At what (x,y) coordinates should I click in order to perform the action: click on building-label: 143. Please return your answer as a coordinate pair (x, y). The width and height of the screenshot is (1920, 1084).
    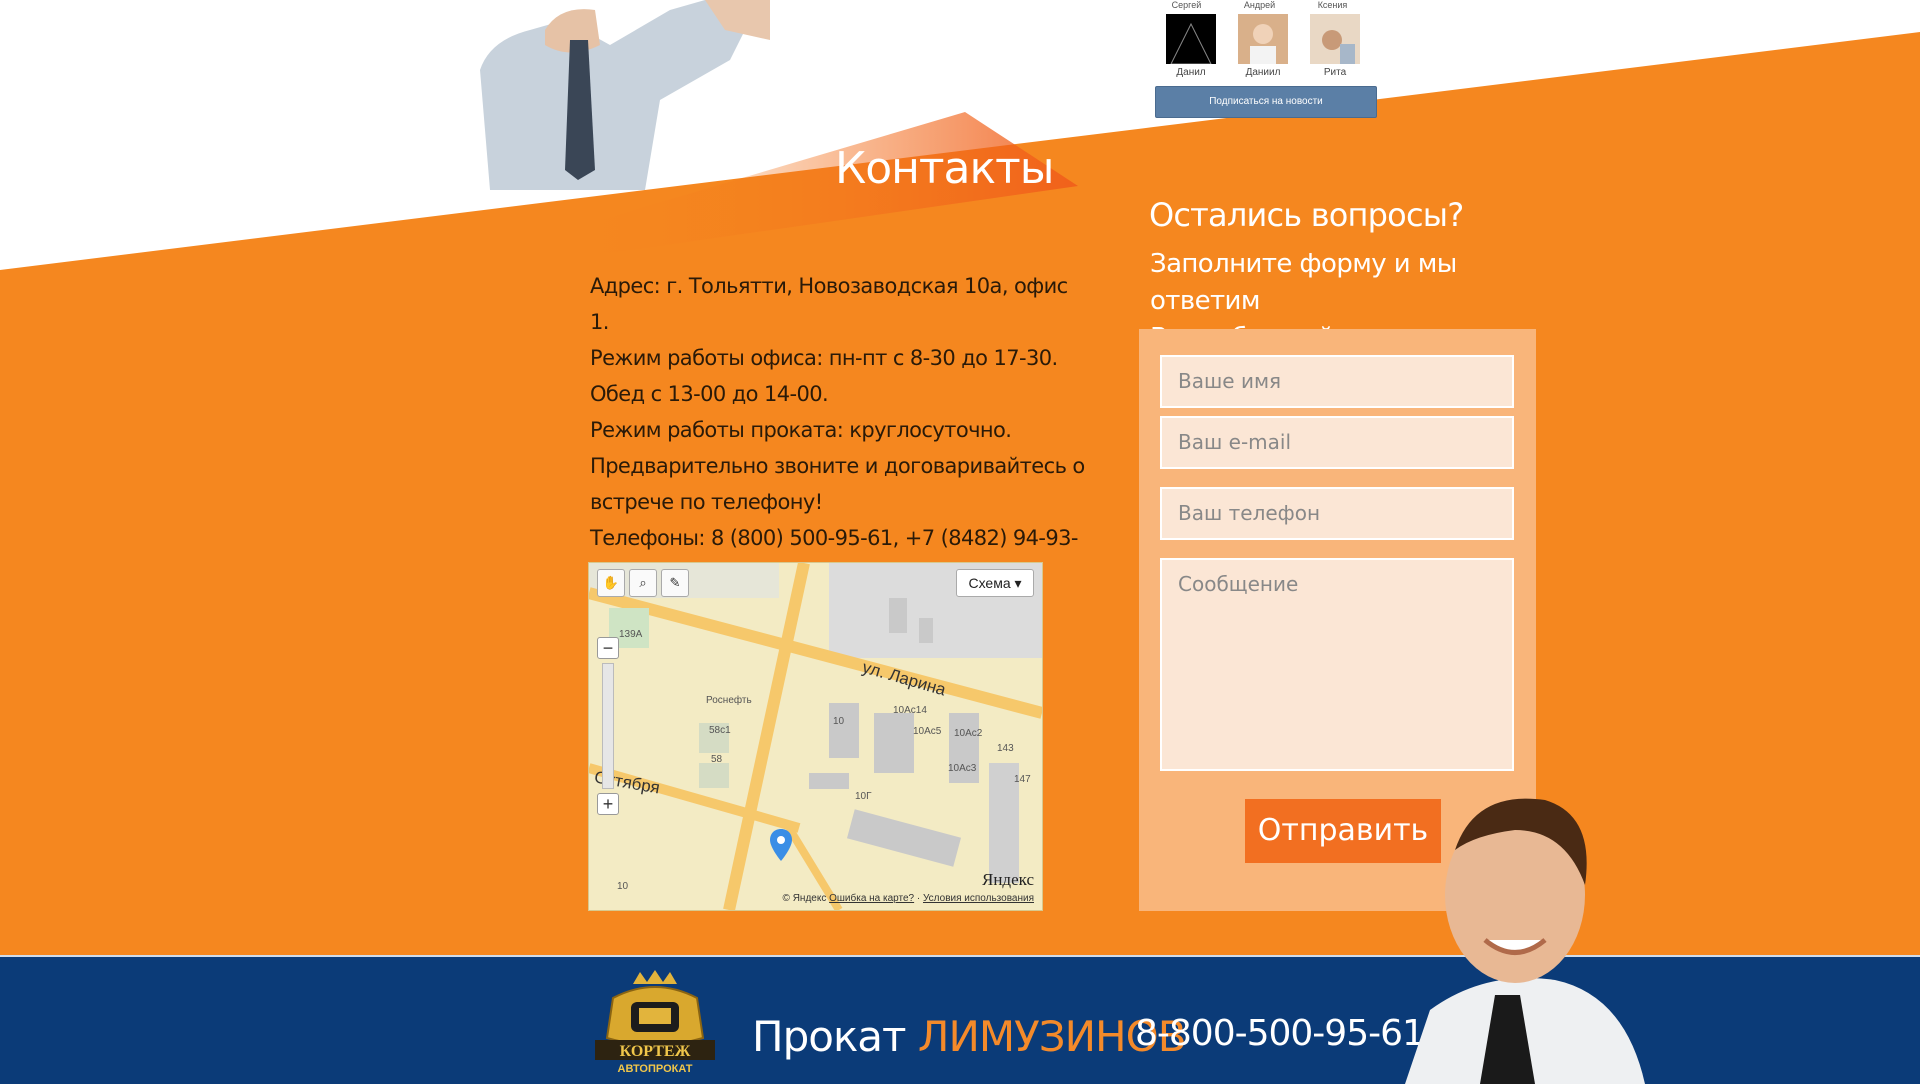
    Looking at the image, I should click on (1005, 748).